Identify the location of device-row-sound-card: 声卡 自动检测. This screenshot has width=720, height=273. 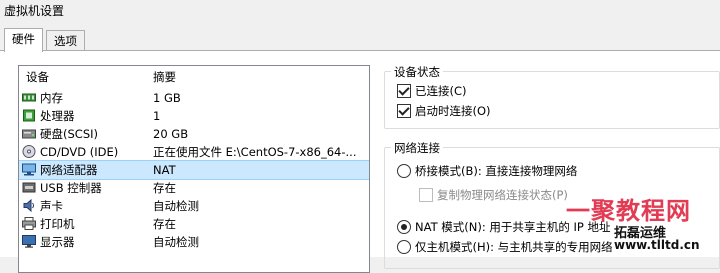
(194, 206).